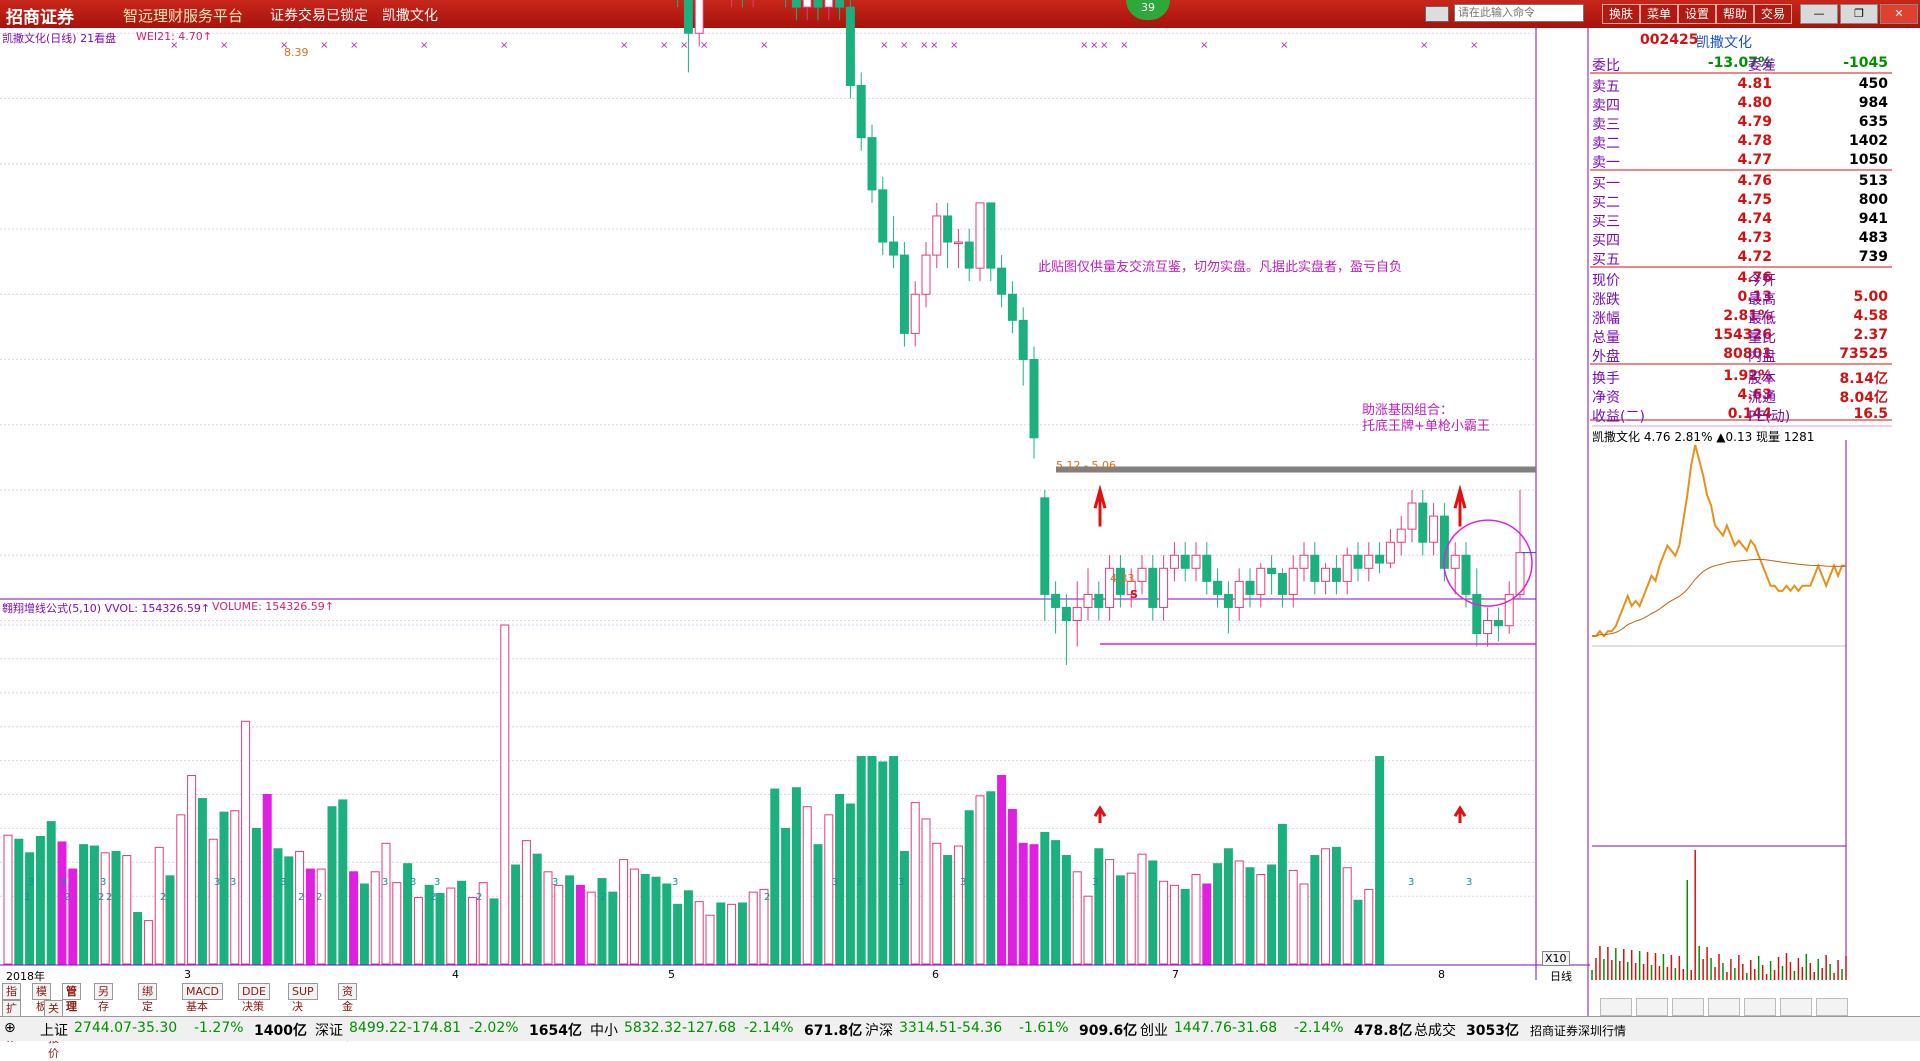 This screenshot has width=1920, height=1061. What do you see at coordinates (1754, 219) in the screenshot?
I see `buy-level-3-price: 4.74` at bounding box center [1754, 219].